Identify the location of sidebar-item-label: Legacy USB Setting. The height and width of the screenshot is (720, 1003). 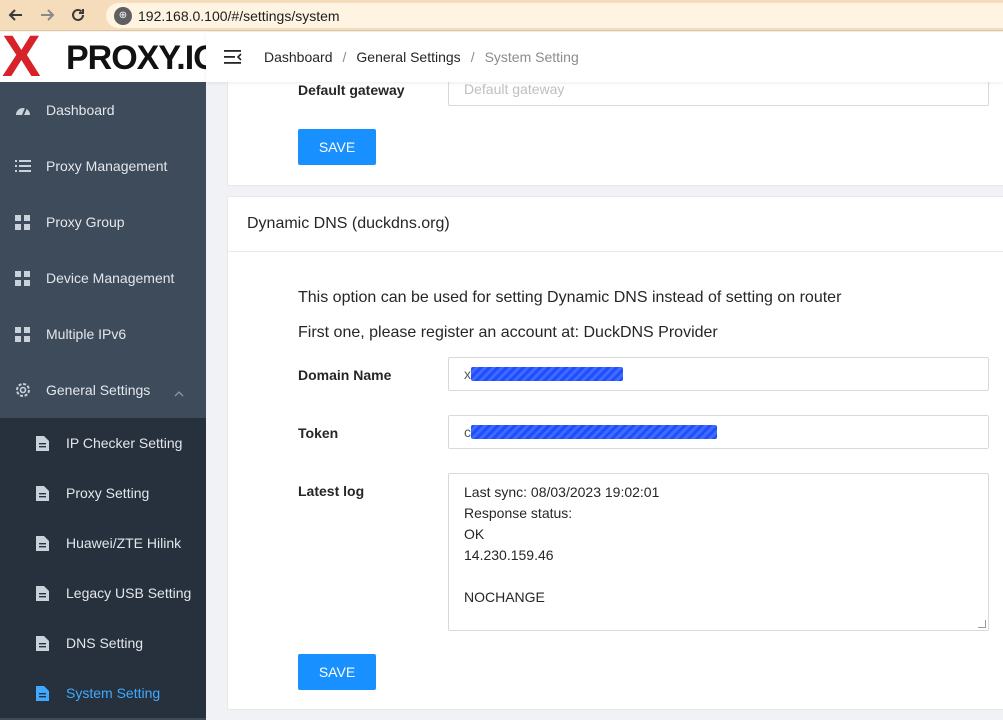
(129, 593).